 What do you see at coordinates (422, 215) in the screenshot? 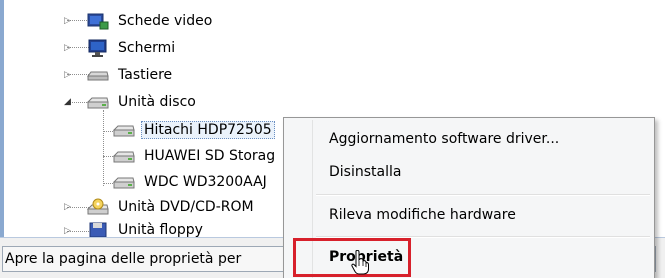
I see `menu-item-label: Rileva modifiche hardware` at bounding box center [422, 215].